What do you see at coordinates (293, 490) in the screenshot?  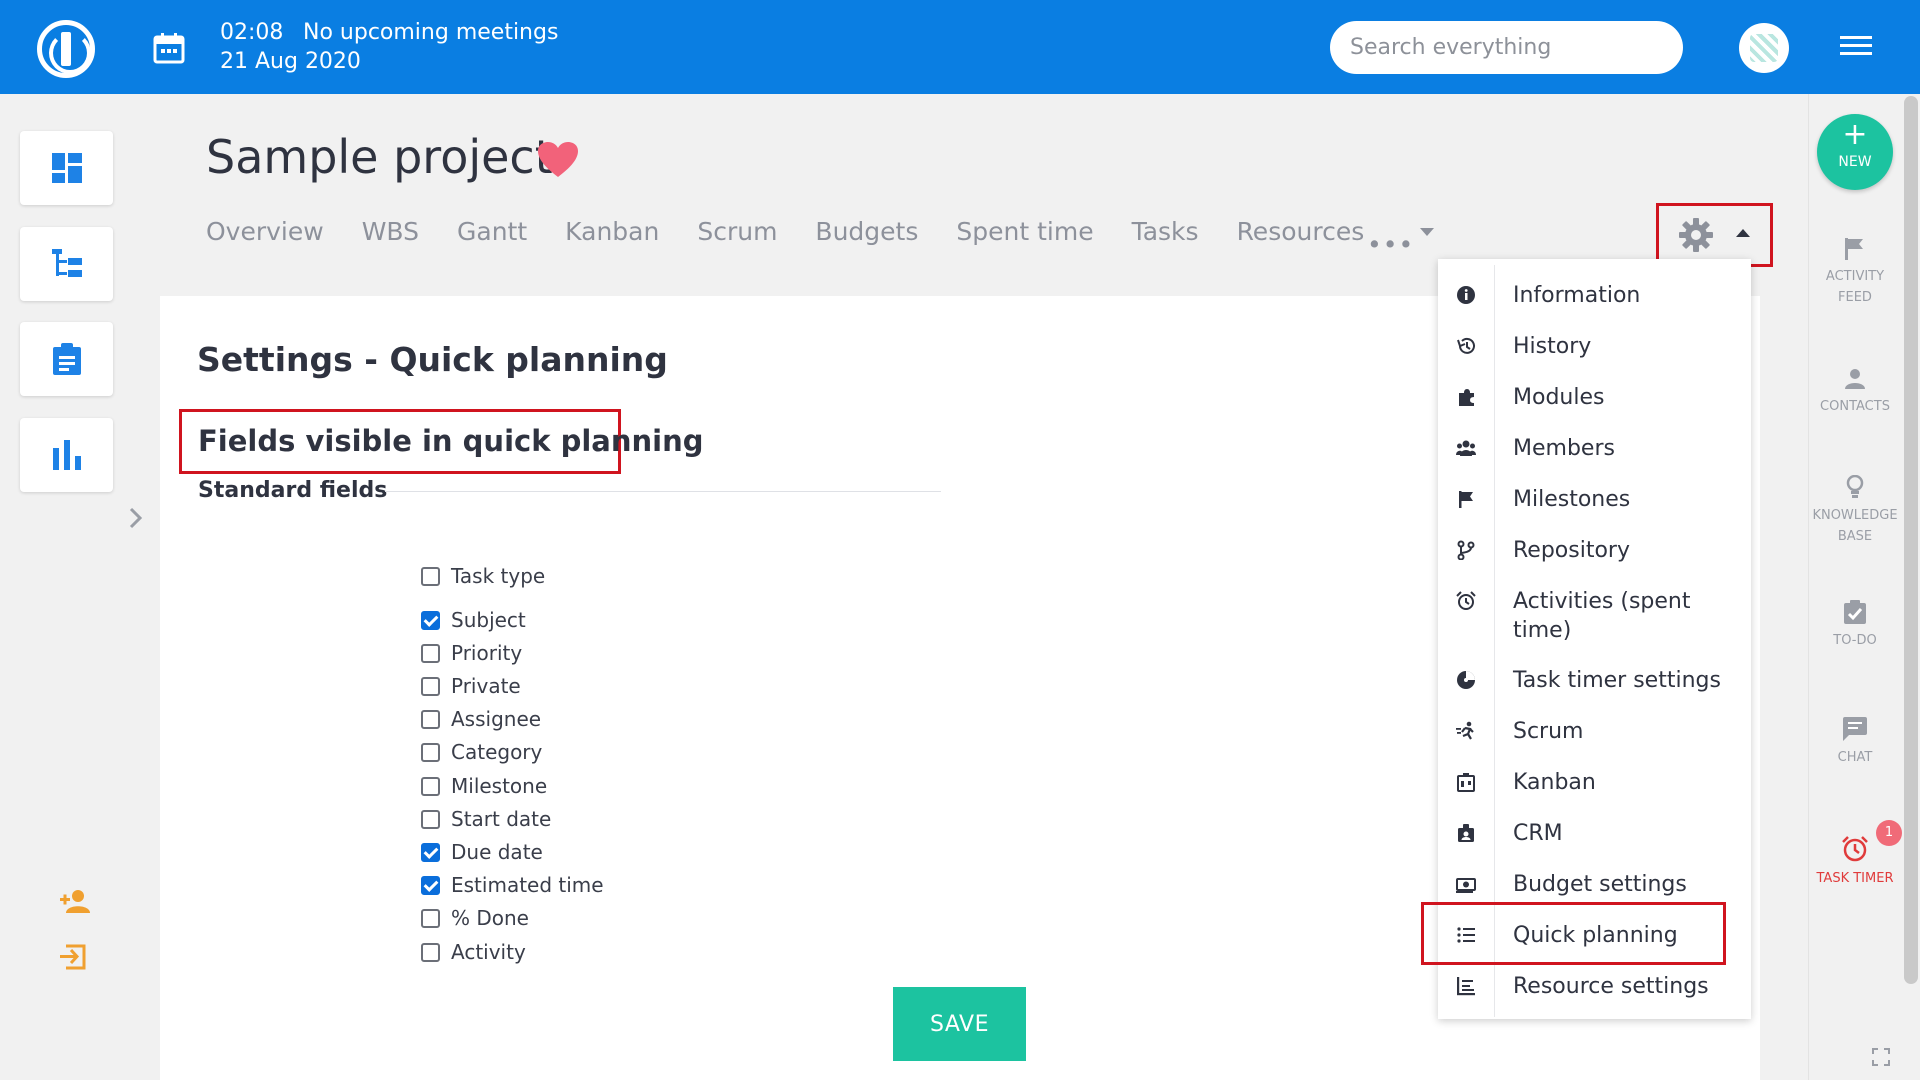 I see `standard-fields-label: Standard fields` at bounding box center [293, 490].